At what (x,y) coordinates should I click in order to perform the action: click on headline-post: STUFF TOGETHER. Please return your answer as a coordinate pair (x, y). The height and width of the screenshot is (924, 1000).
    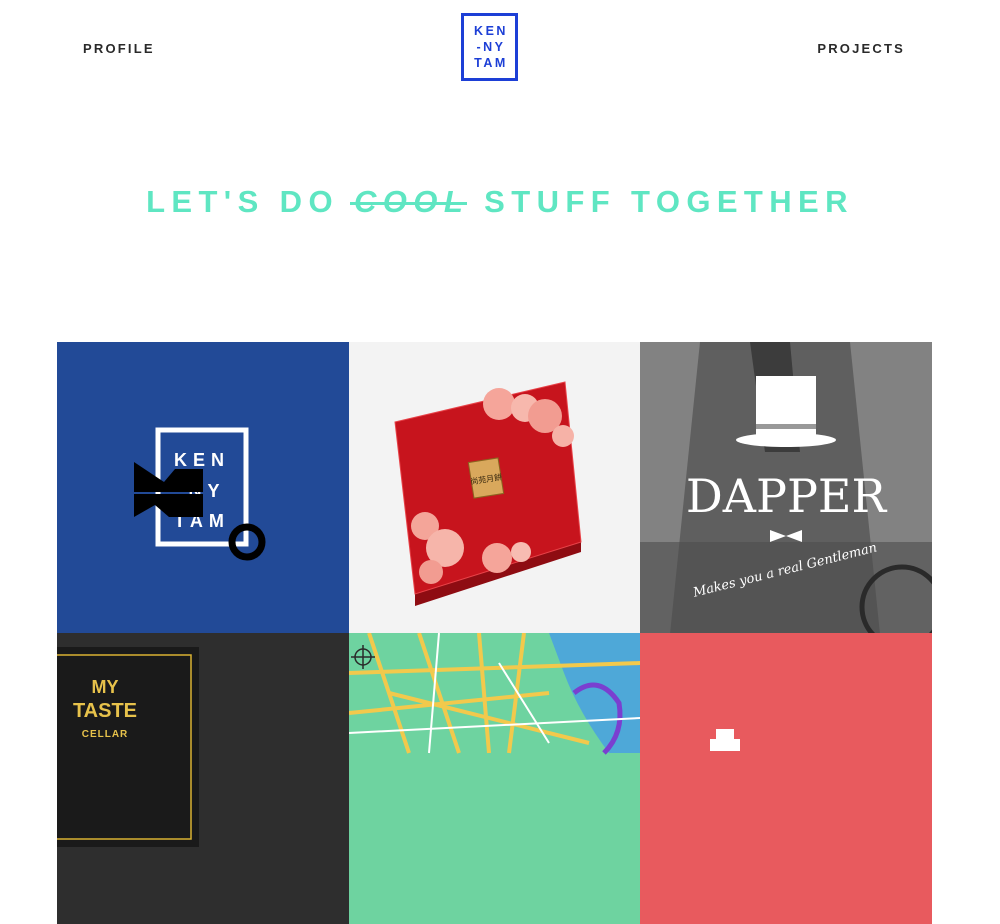
    Looking at the image, I should click on (669, 201).